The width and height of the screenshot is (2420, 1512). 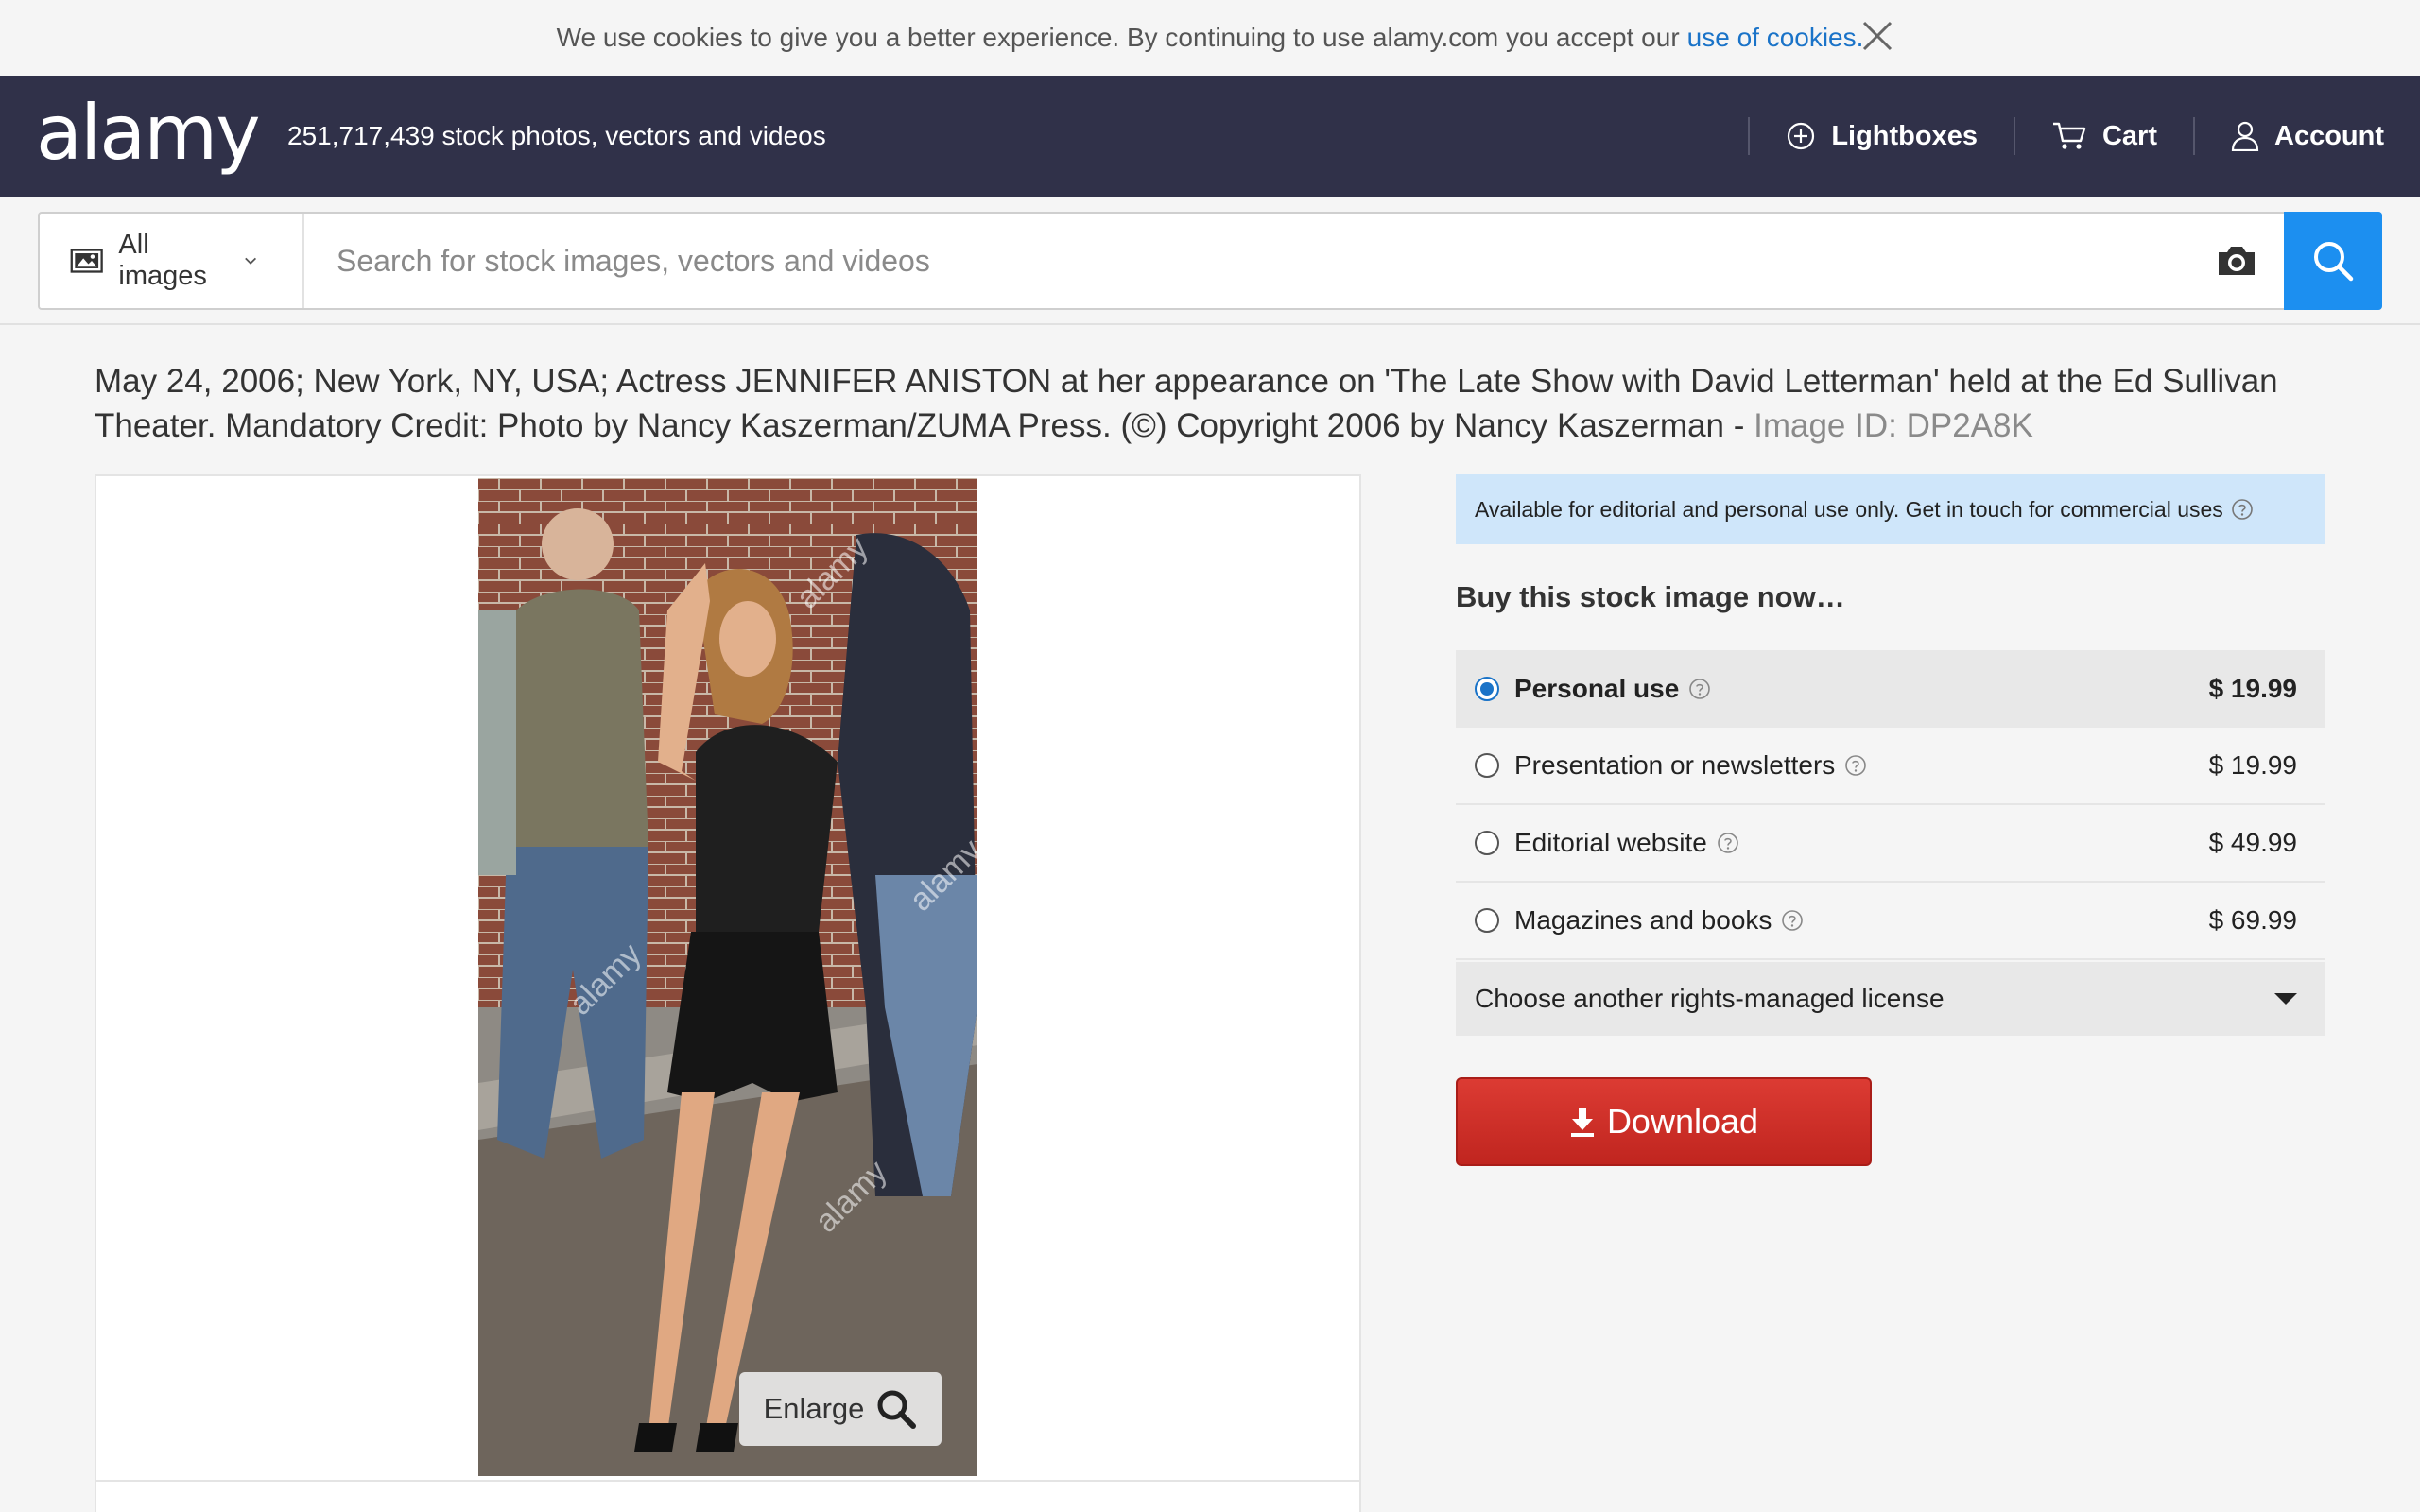 What do you see at coordinates (1904, 135) in the screenshot?
I see `lightboxes-label: Lightboxes` at bounding box center [1904, 135].